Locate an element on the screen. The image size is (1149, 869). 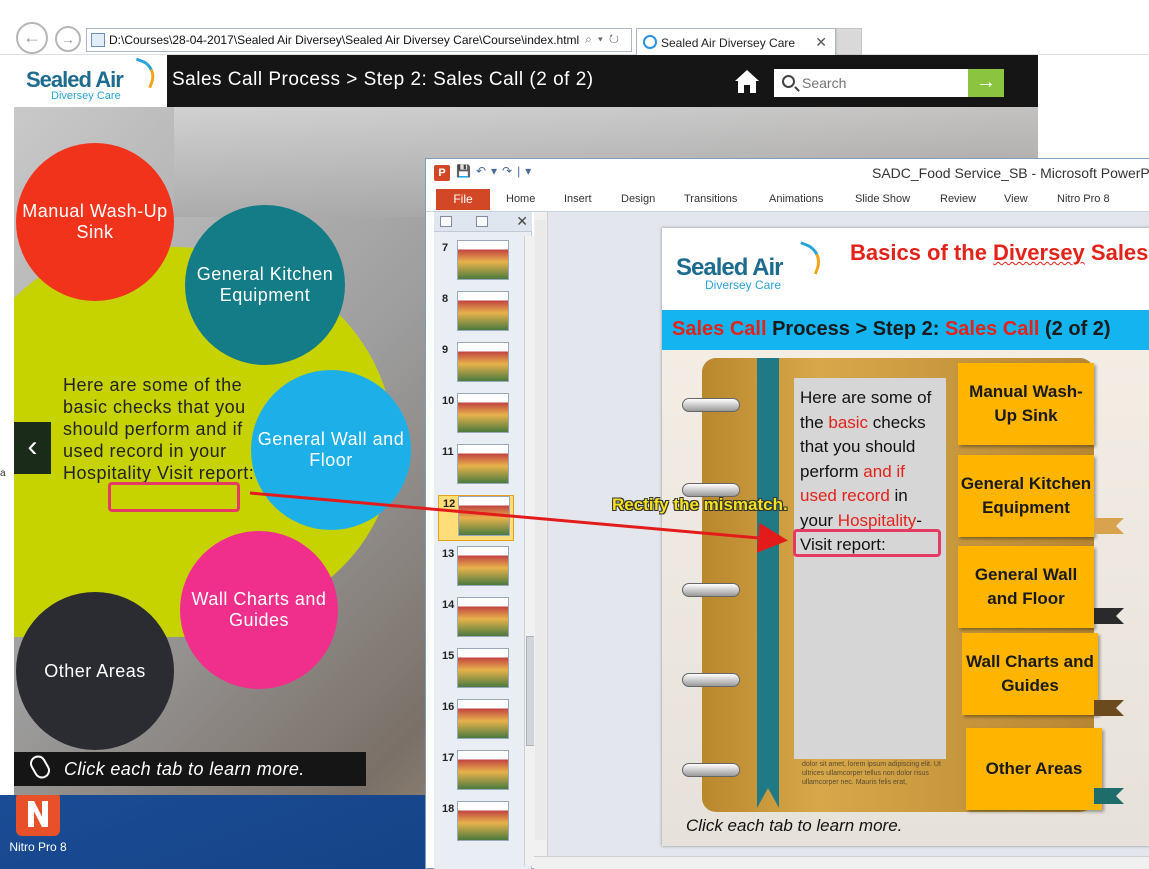
tab-general-kitchen-equipment: General Kitchen Equipment is located at coordinates (265, 285).